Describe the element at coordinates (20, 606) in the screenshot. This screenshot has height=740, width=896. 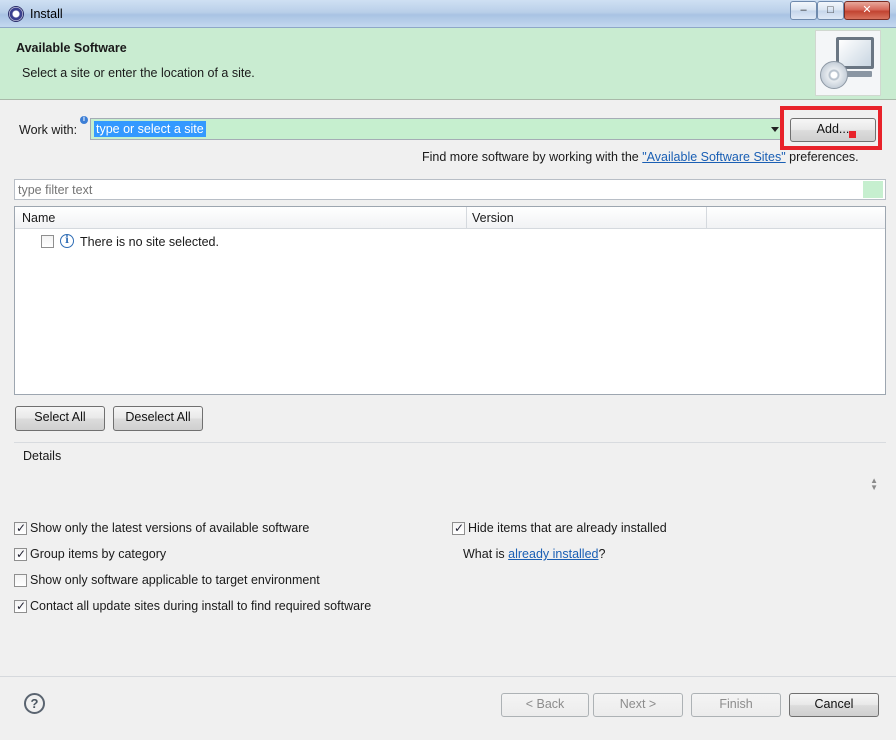
I see `contact-update-sites-checkbox` at that location.